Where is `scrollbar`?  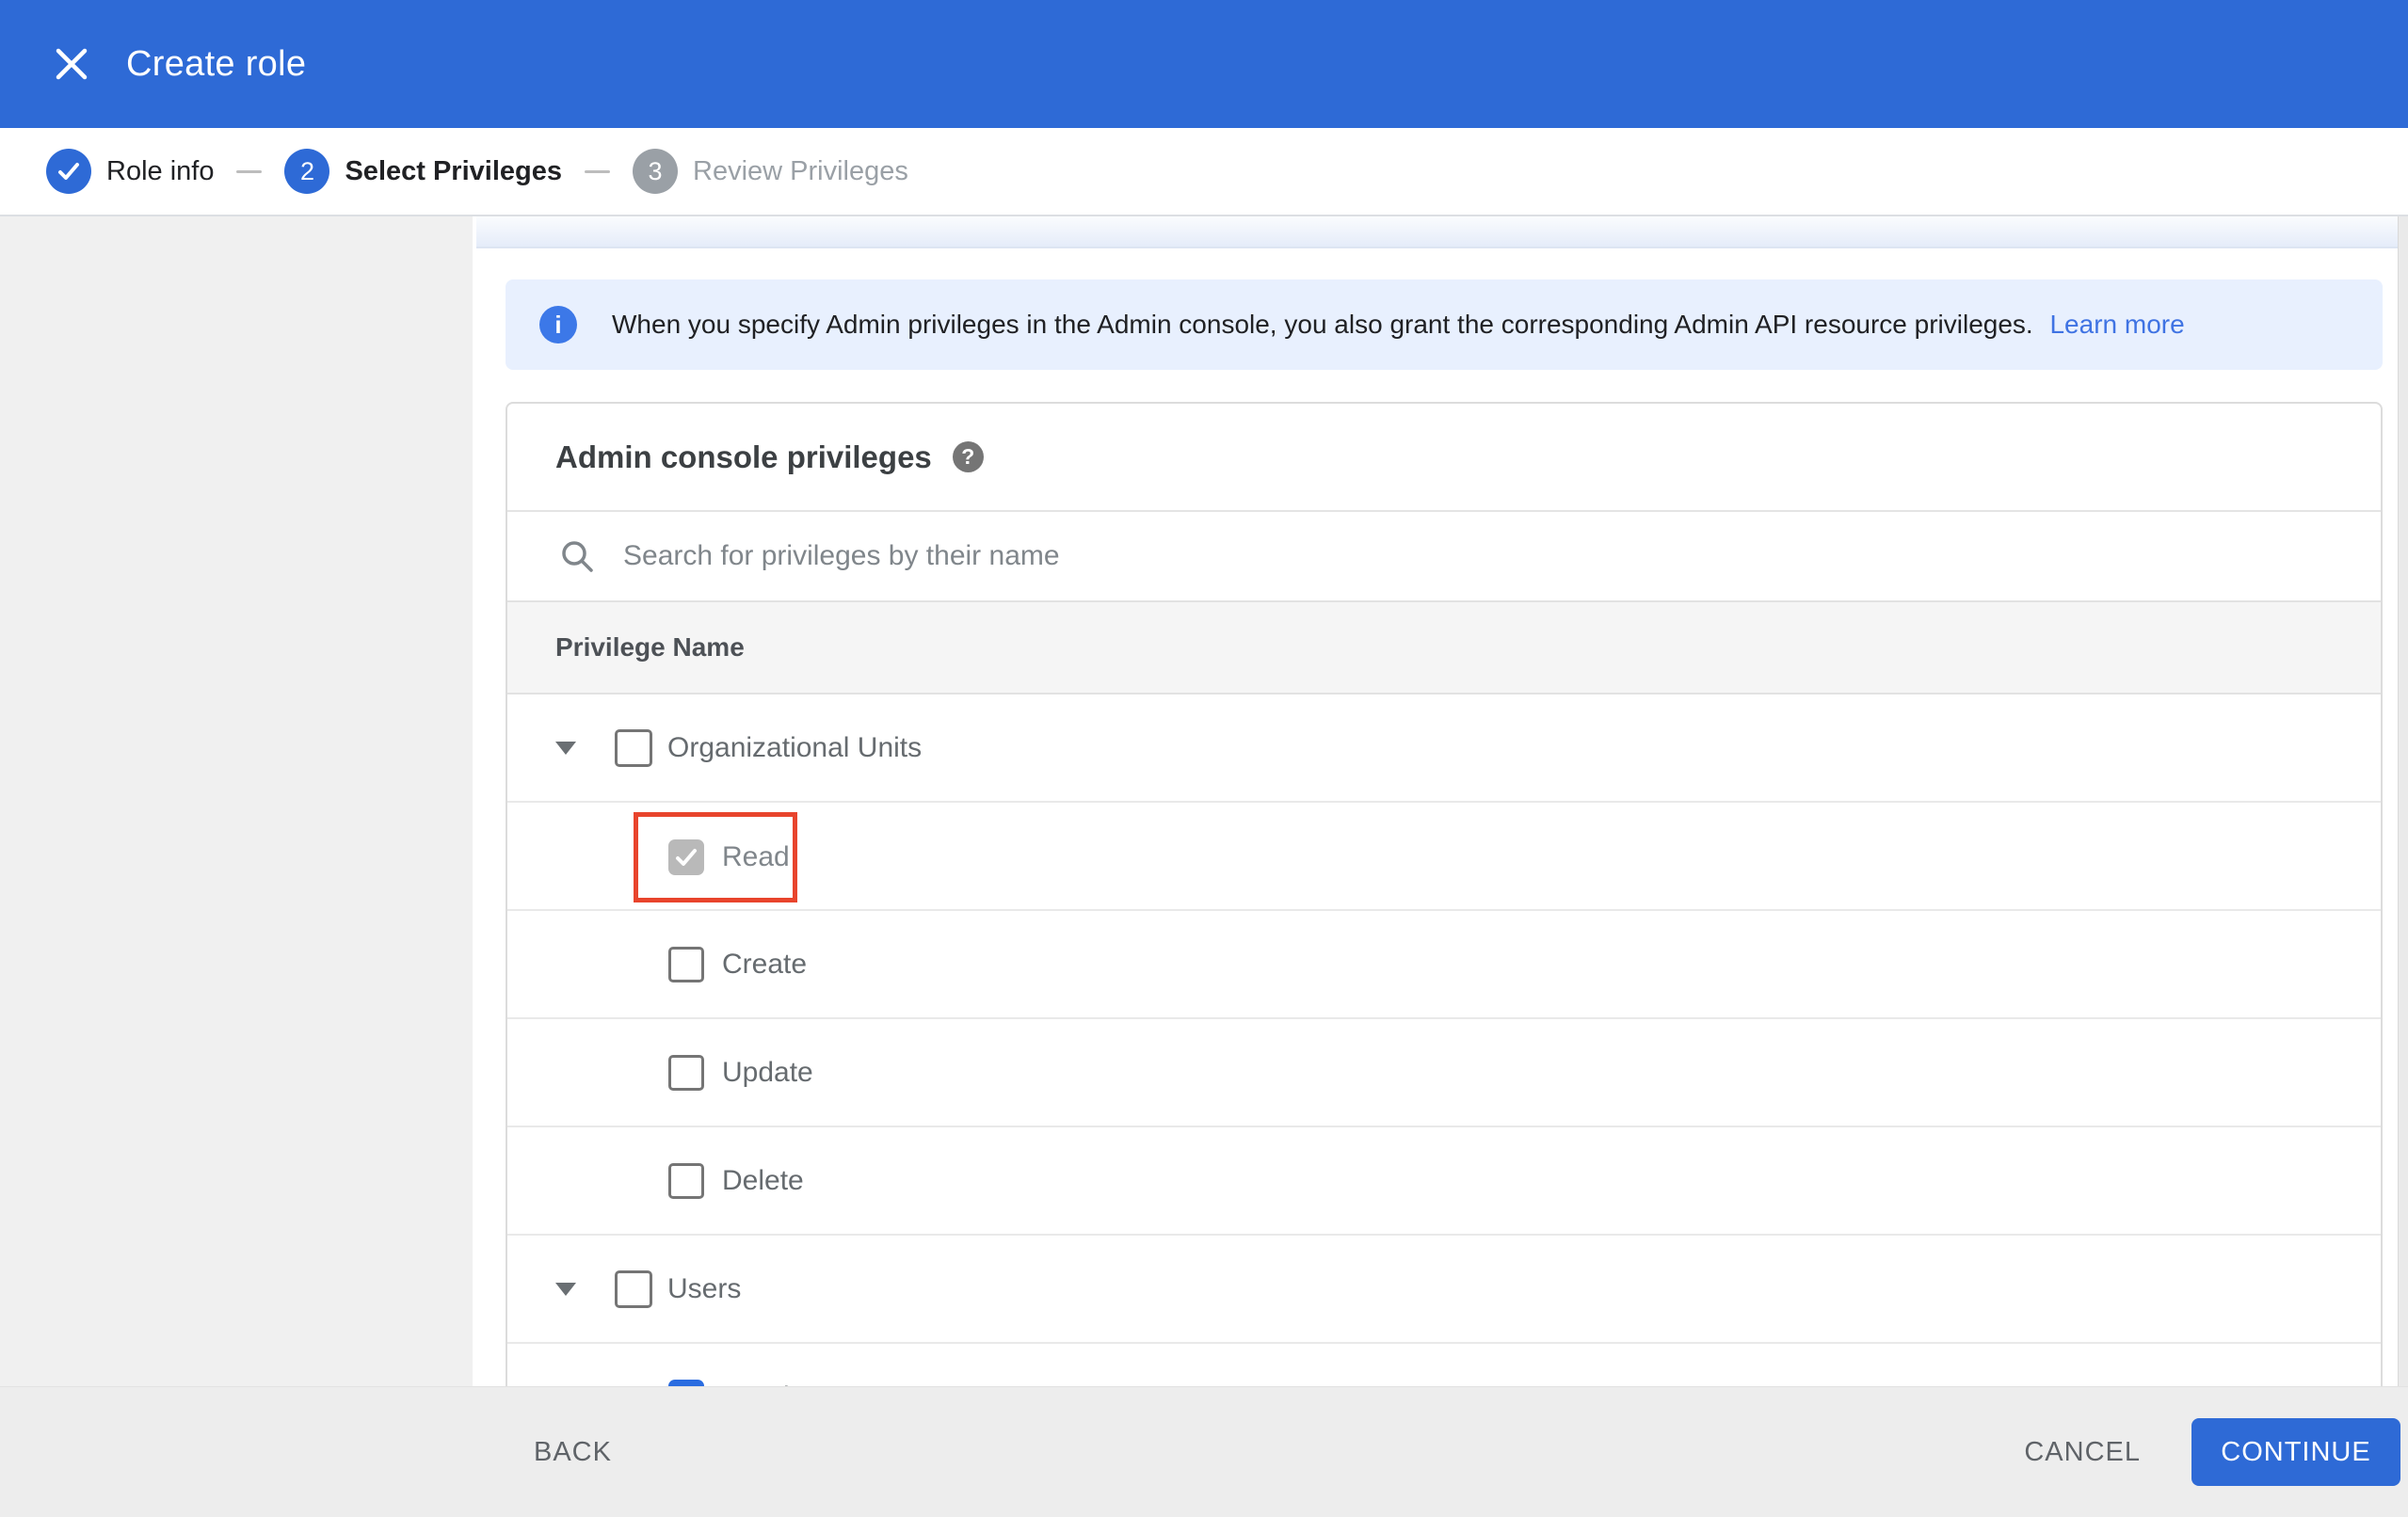
scrollbar is located at coordinates (2403, 801).